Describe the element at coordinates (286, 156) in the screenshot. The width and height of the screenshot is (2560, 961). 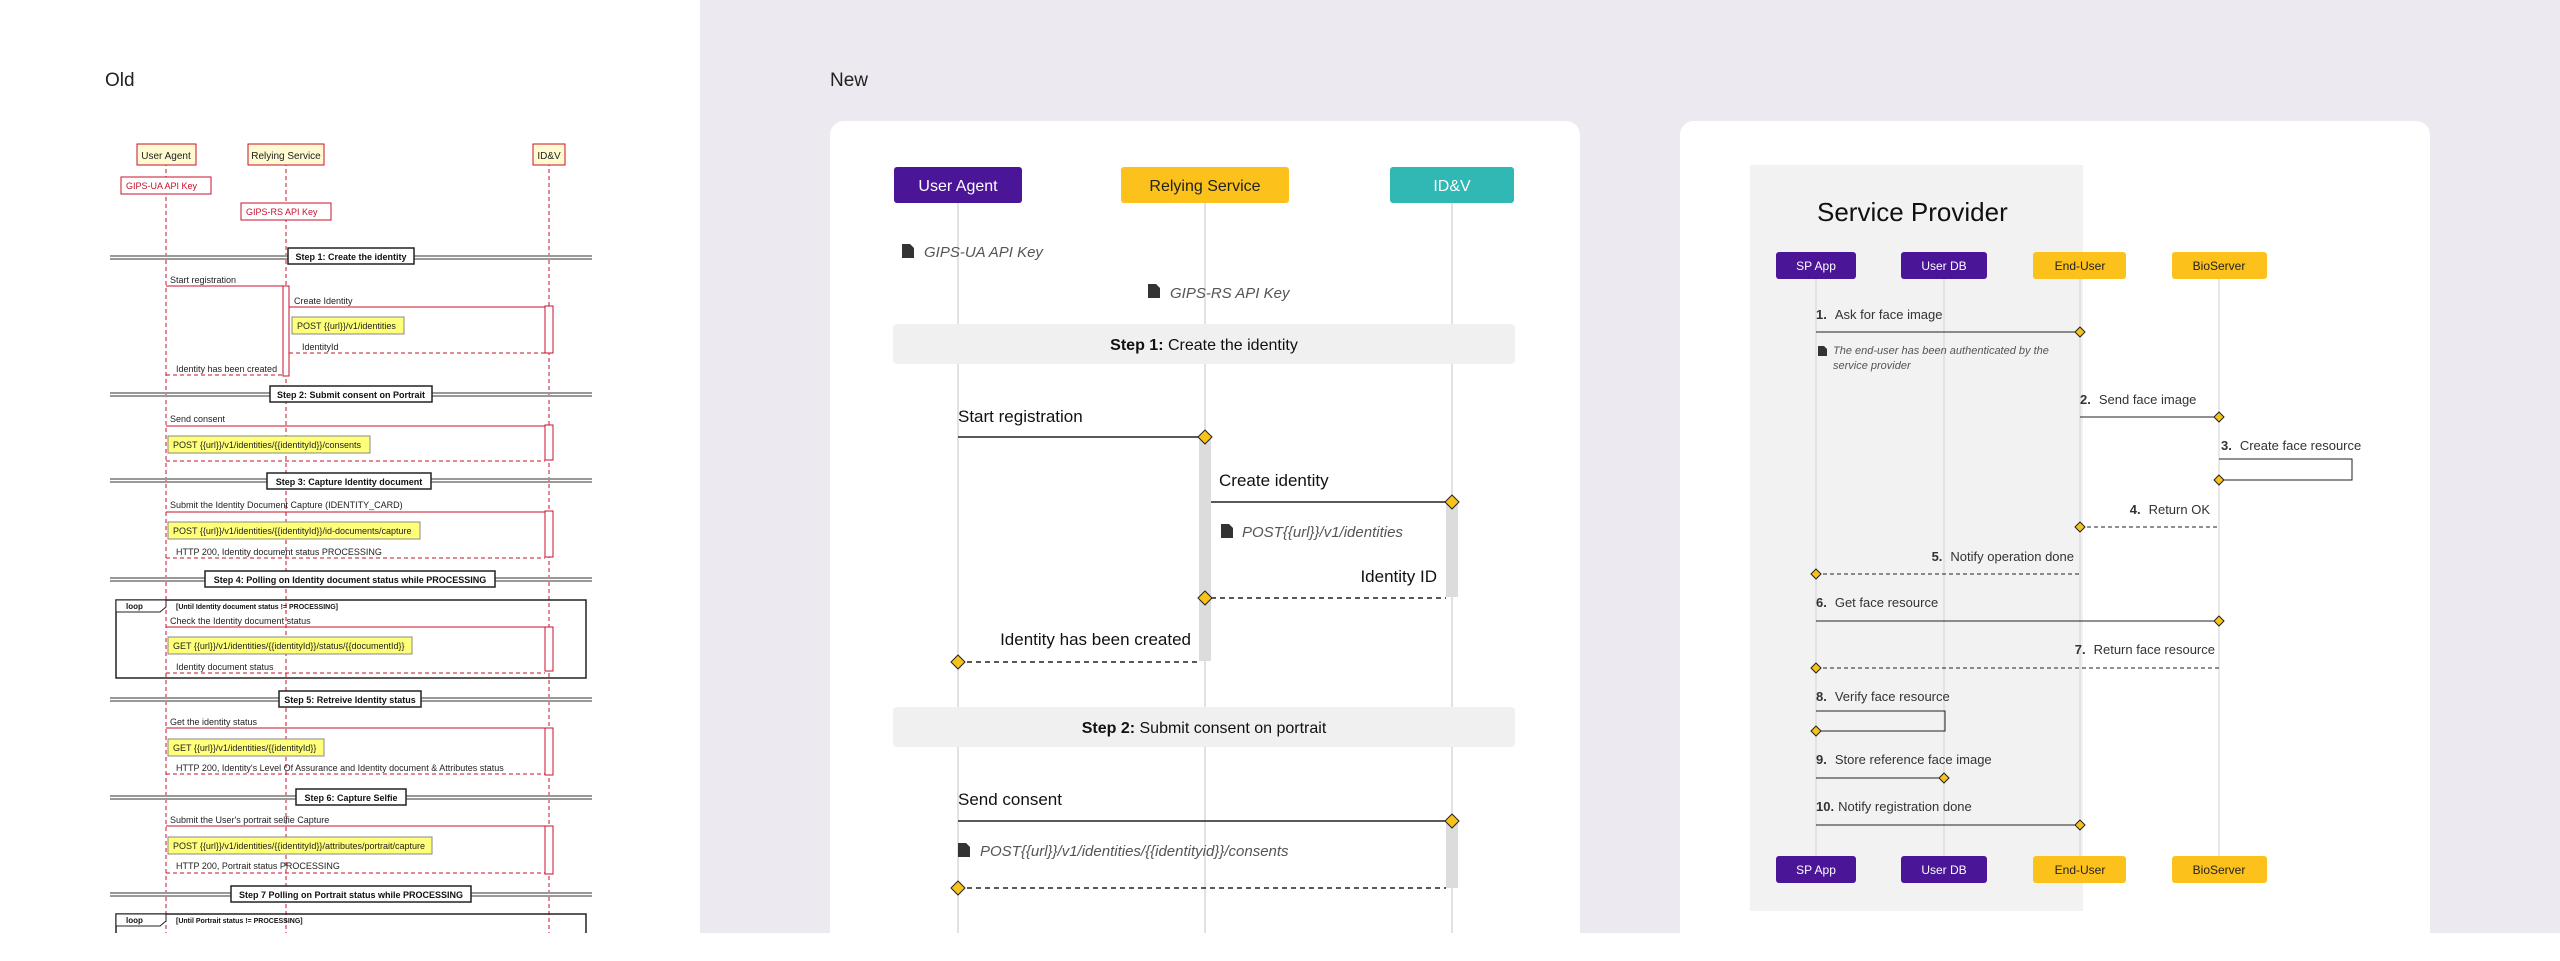
I see `old-participant-relying-service: Relying Service` at that location.